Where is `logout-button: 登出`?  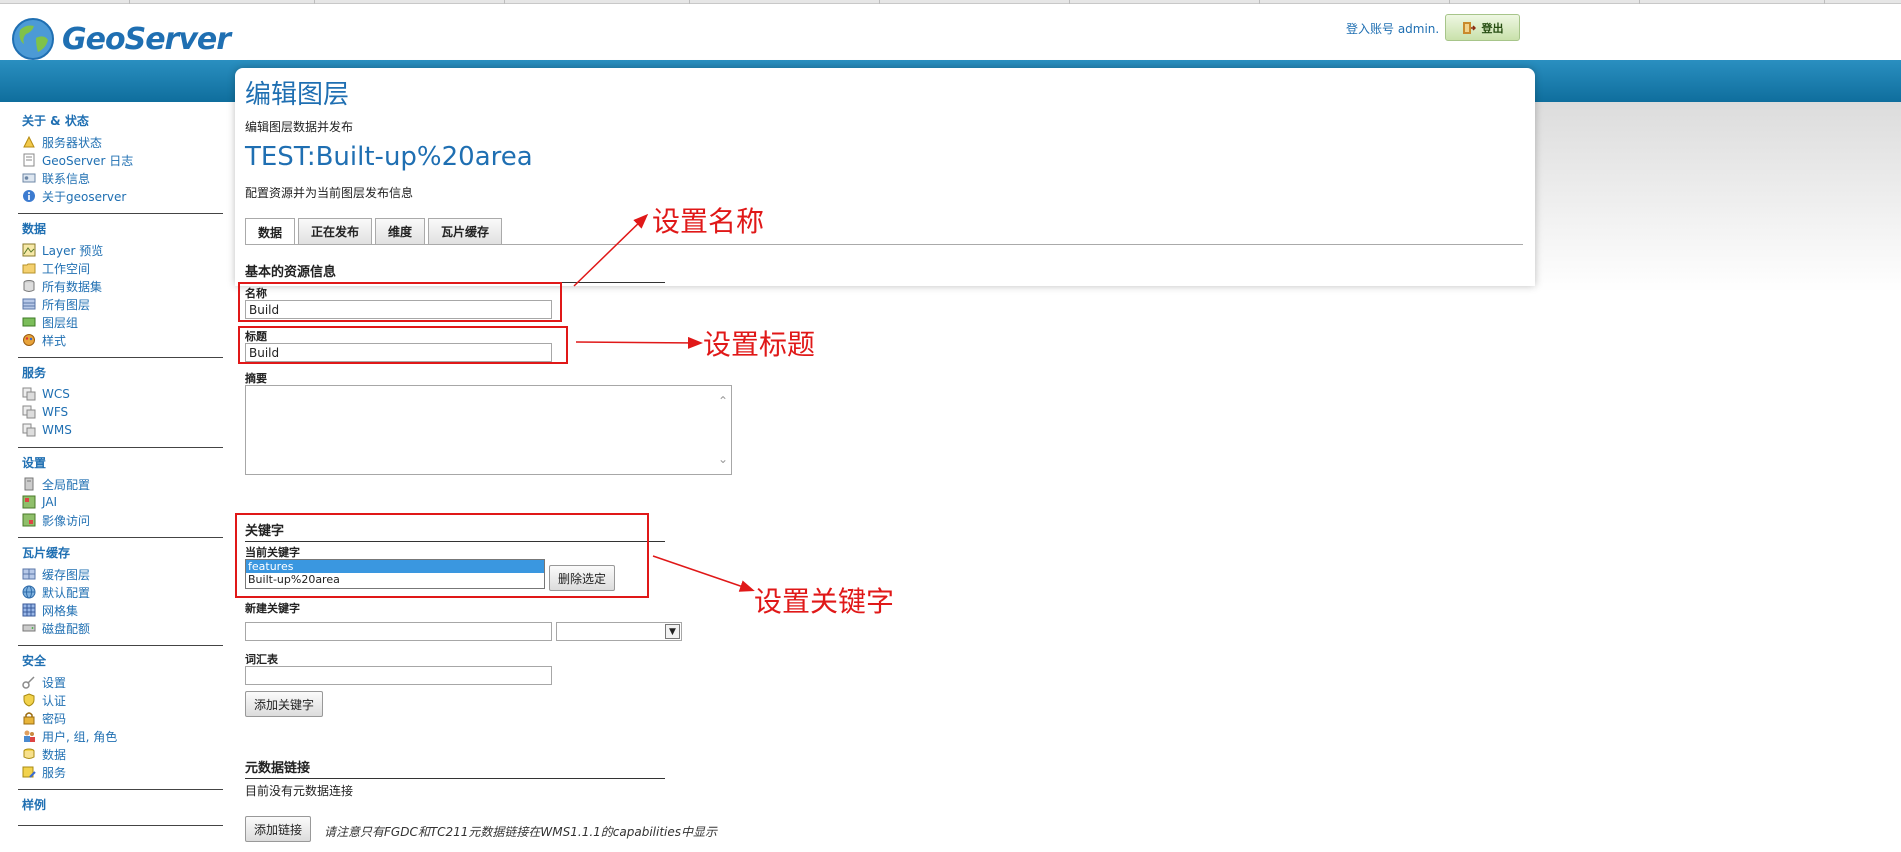 logout-button: 登出 is located at coordinates (1482, 27).